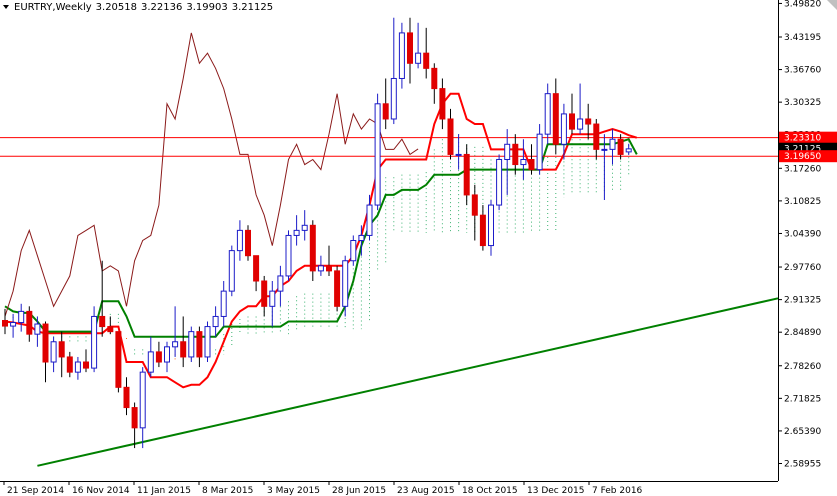 The height and width of the screenshot is (496, 837). What do you see at coordinates (802, 71) in the screenshot?
I see `y-tick-label: 3.36760` at bounding box center [802, 71].